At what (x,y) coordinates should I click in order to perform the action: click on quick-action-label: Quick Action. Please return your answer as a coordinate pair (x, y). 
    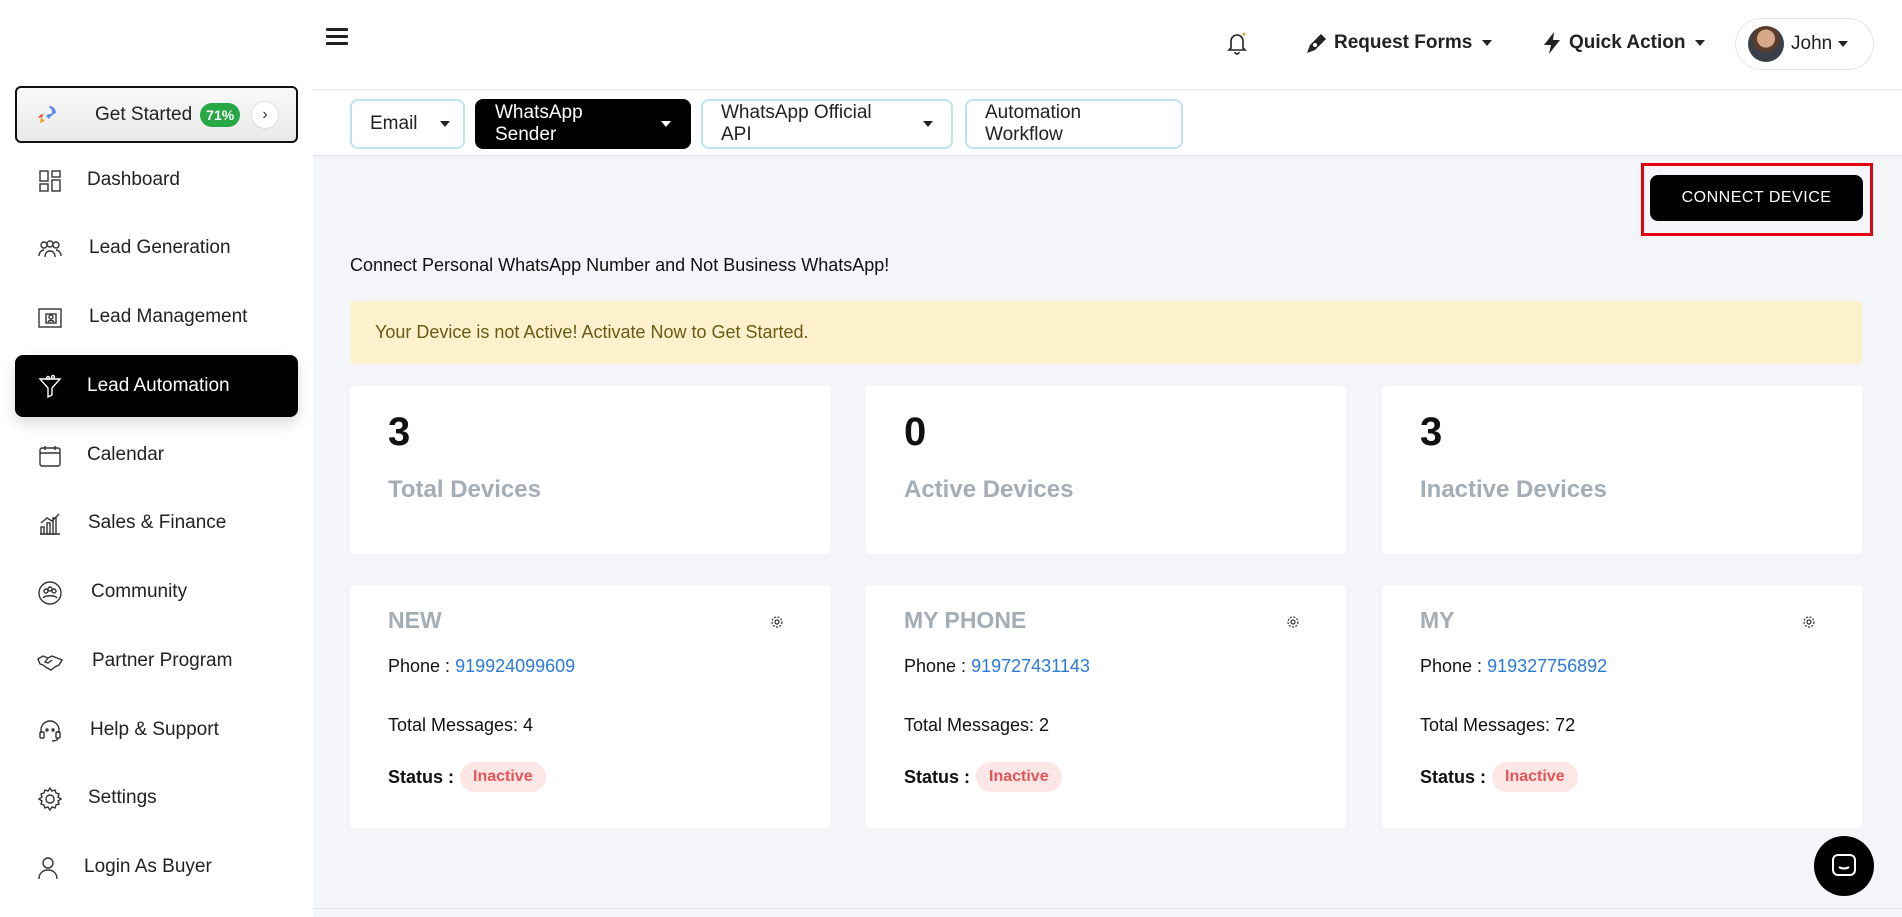
    Looking at the image, I should click on (1627, 42).